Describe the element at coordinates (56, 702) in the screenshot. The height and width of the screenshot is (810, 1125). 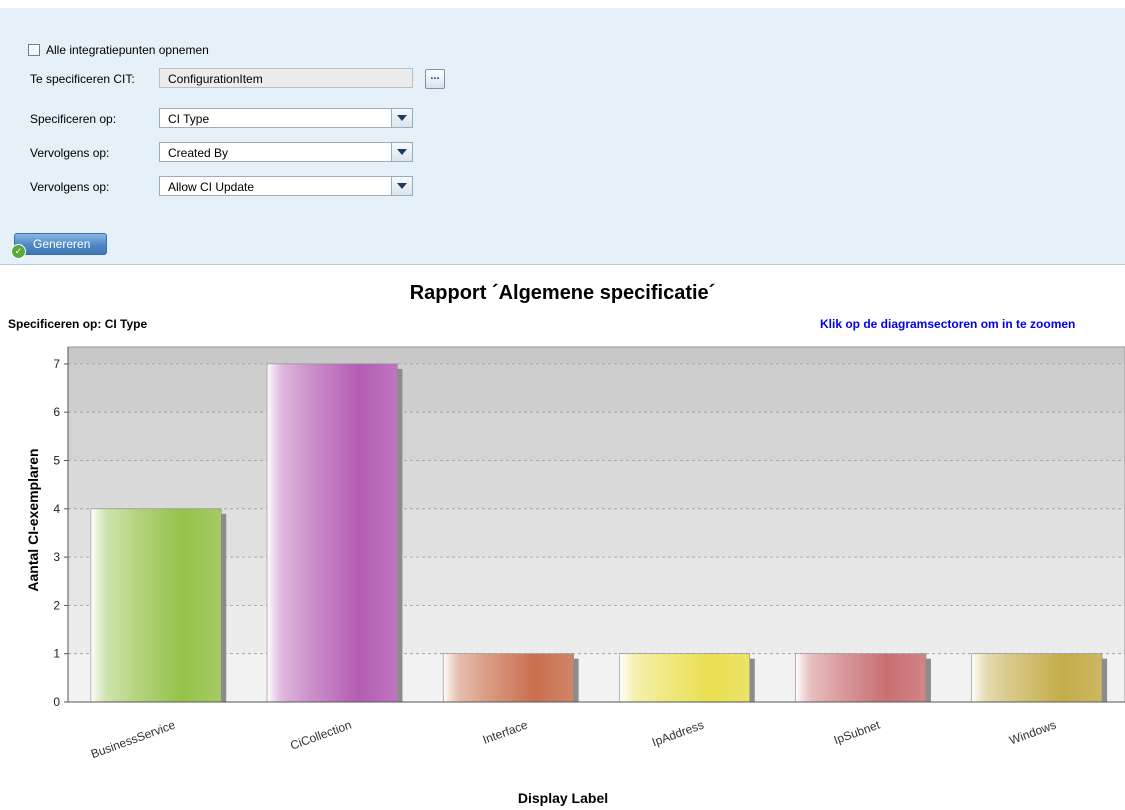
I see `y-tick-label: 0` at that location.